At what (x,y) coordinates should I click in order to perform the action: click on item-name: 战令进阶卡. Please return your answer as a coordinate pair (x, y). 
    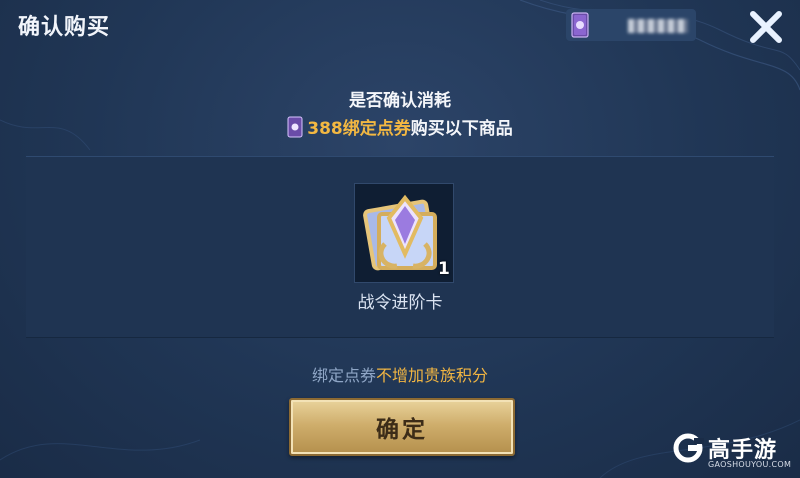
    Looking at the image, I should click on (400, 303).